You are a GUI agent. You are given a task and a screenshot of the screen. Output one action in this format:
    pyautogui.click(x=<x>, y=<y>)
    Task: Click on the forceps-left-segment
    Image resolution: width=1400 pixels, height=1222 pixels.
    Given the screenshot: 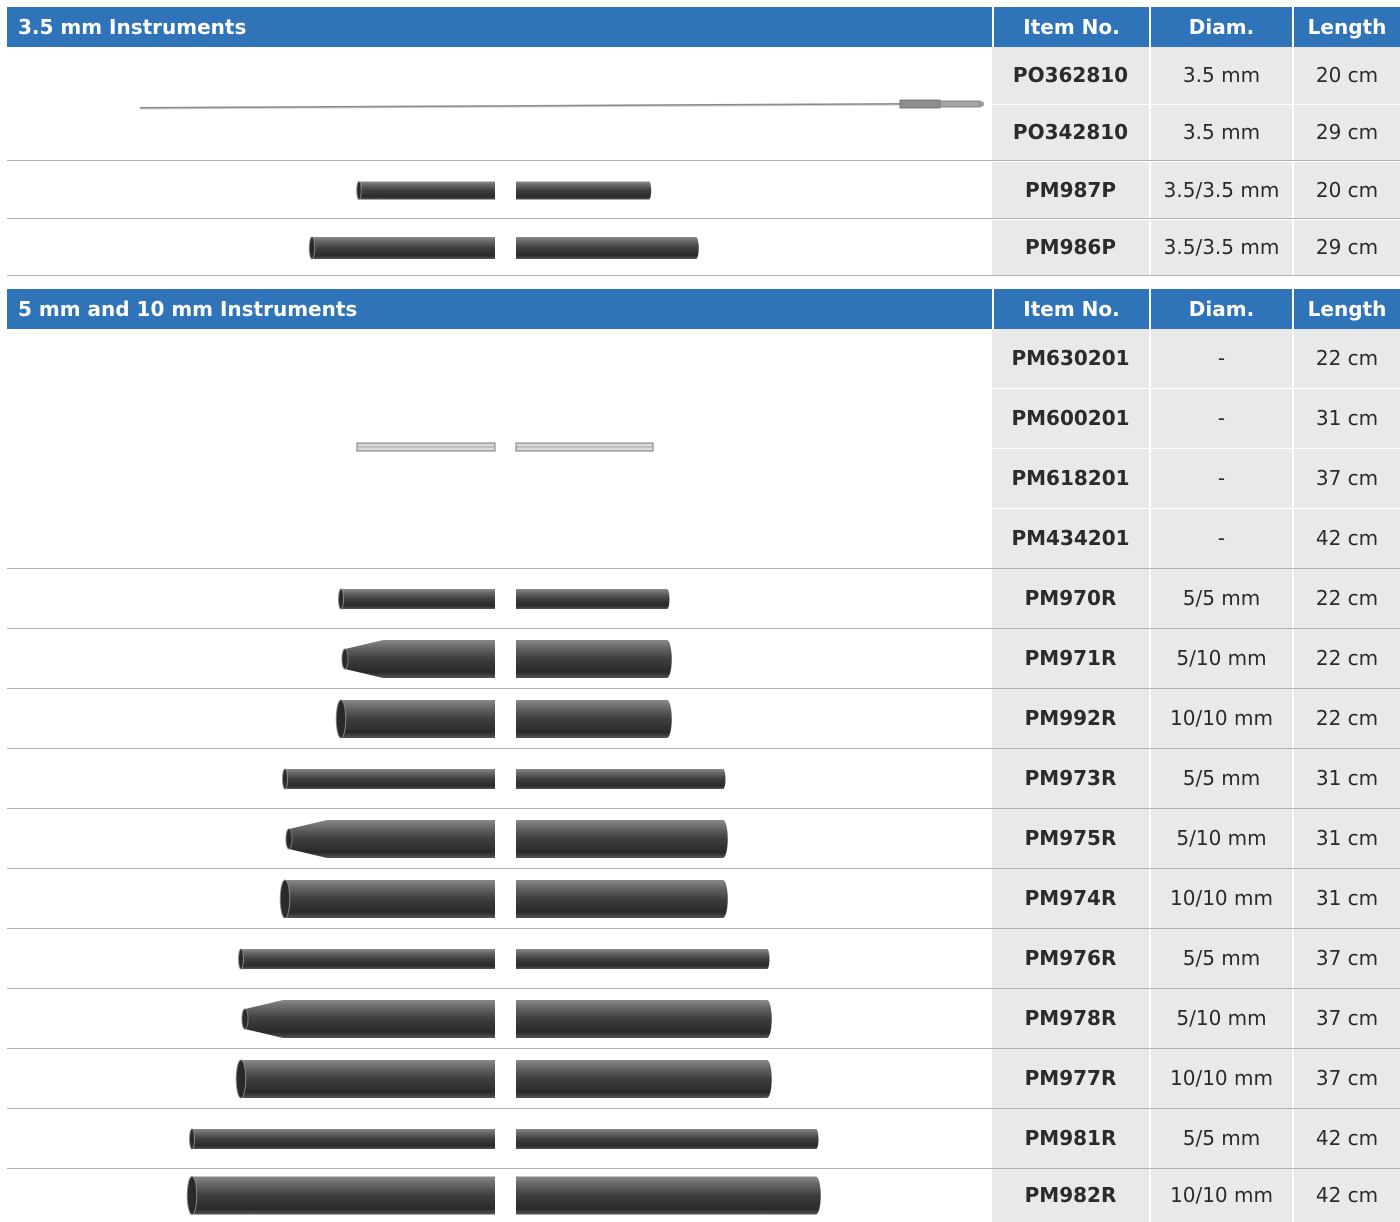 What is the action you would take?
    pyautogui.click(x=426, y=447)
    